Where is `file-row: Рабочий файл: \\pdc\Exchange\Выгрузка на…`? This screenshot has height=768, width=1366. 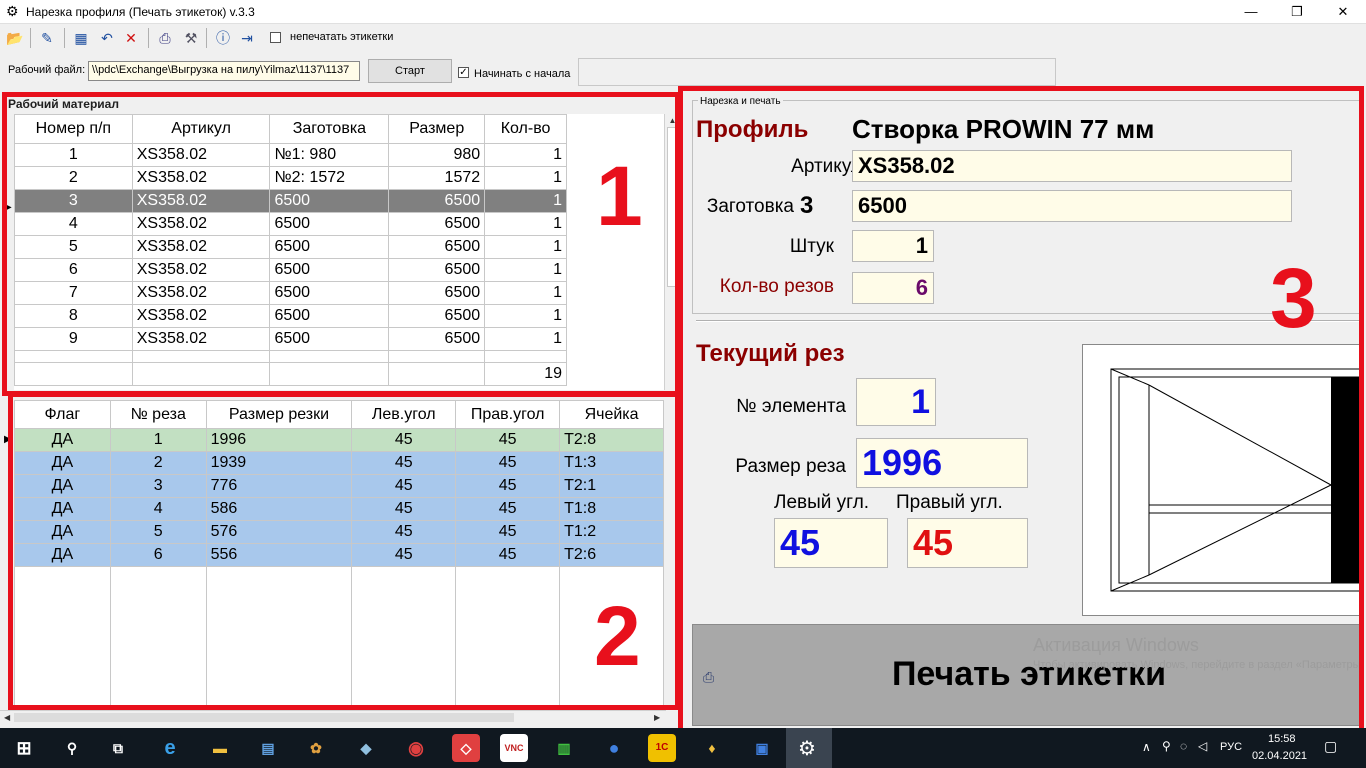
file-row: Рабочий файл: \\pdc\Exchange\Выгрузка на… is located at coordinates (683, 70).